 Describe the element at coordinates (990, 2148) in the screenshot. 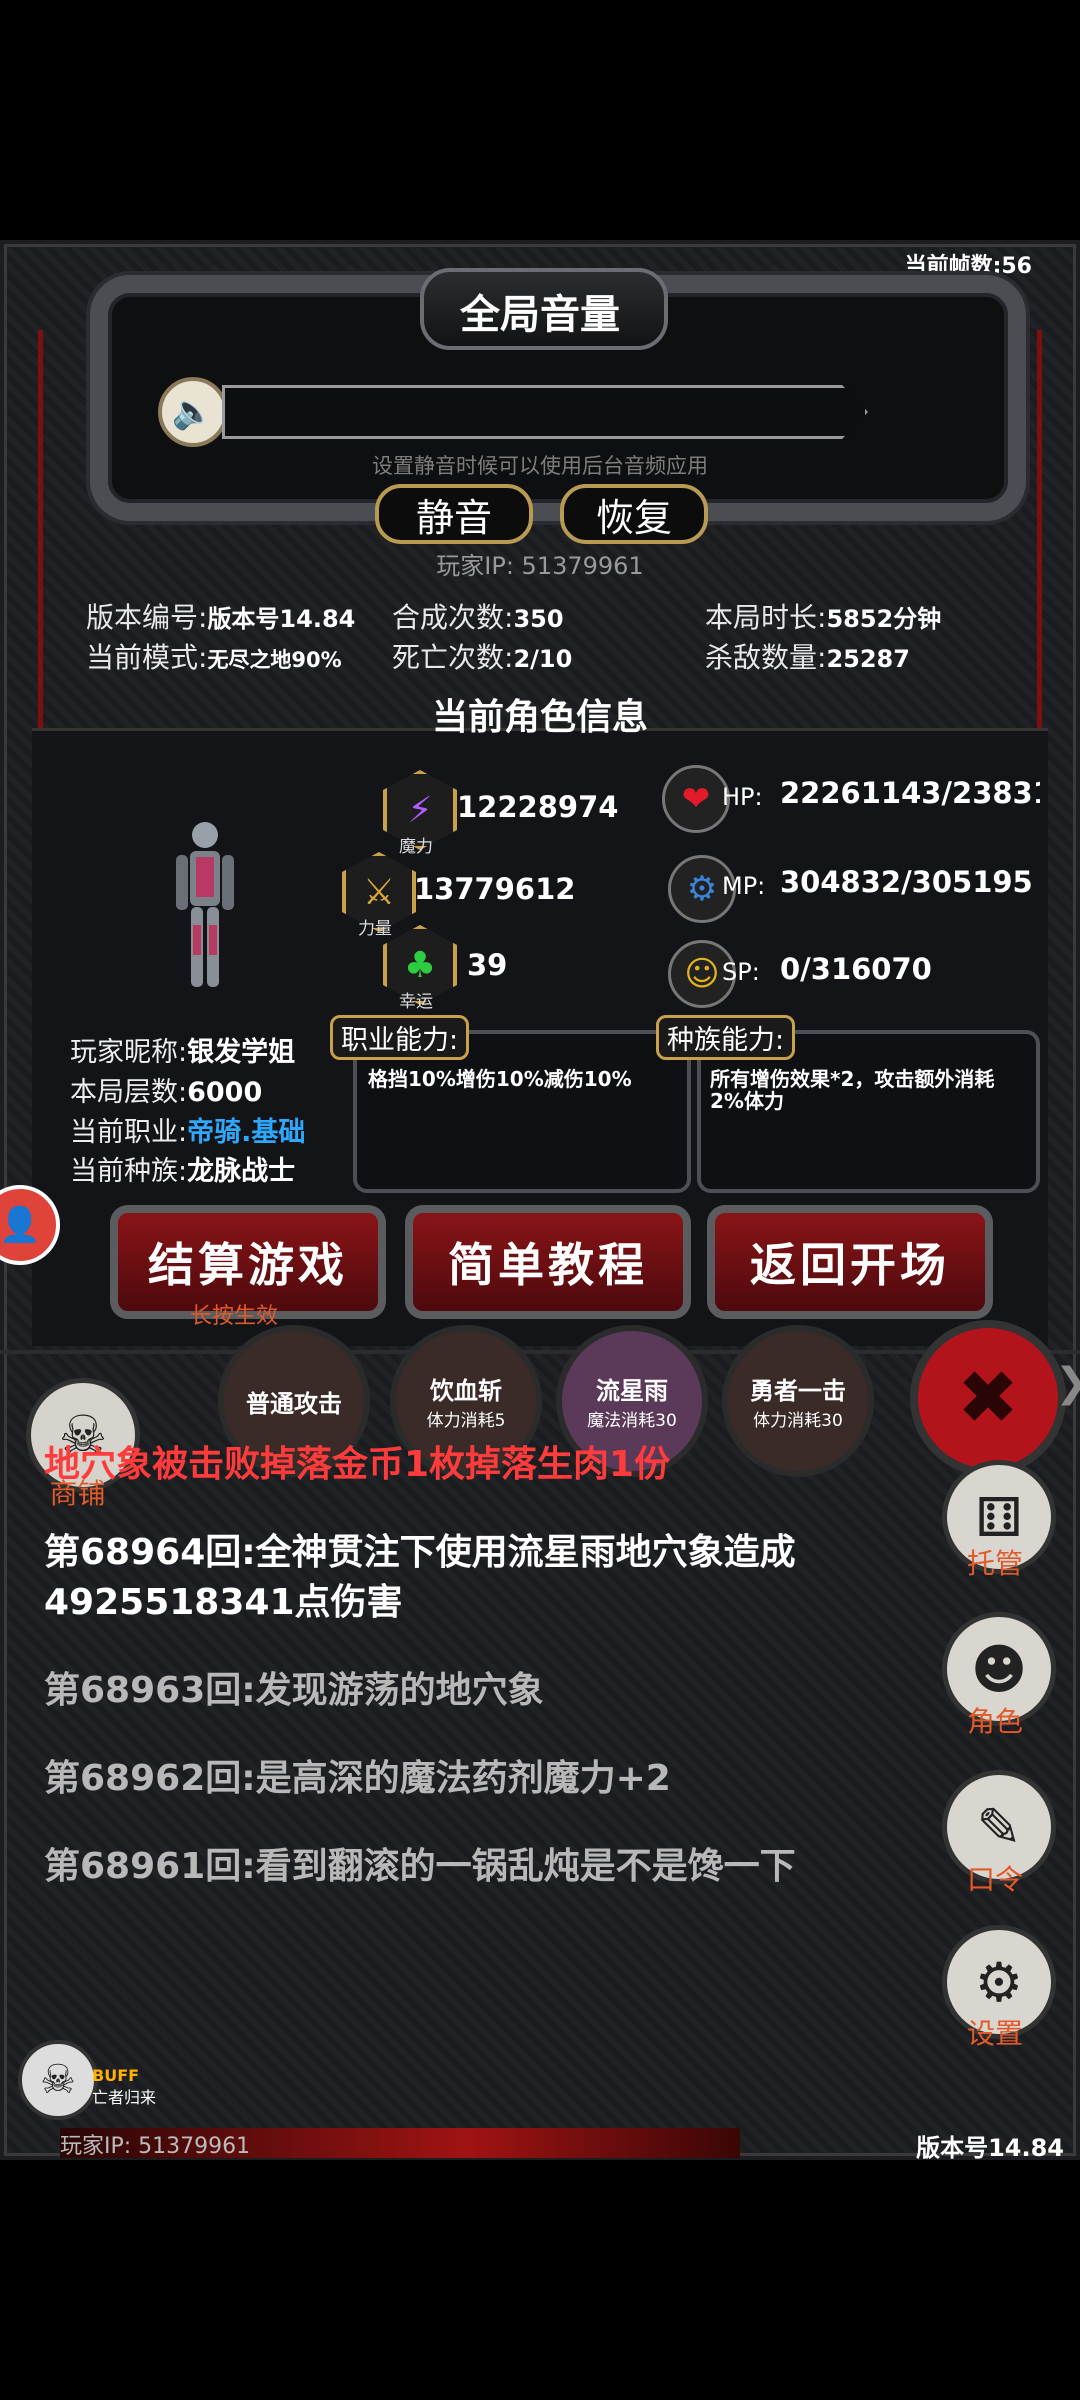

I see `footer-version: 版本号14.84` at that location.